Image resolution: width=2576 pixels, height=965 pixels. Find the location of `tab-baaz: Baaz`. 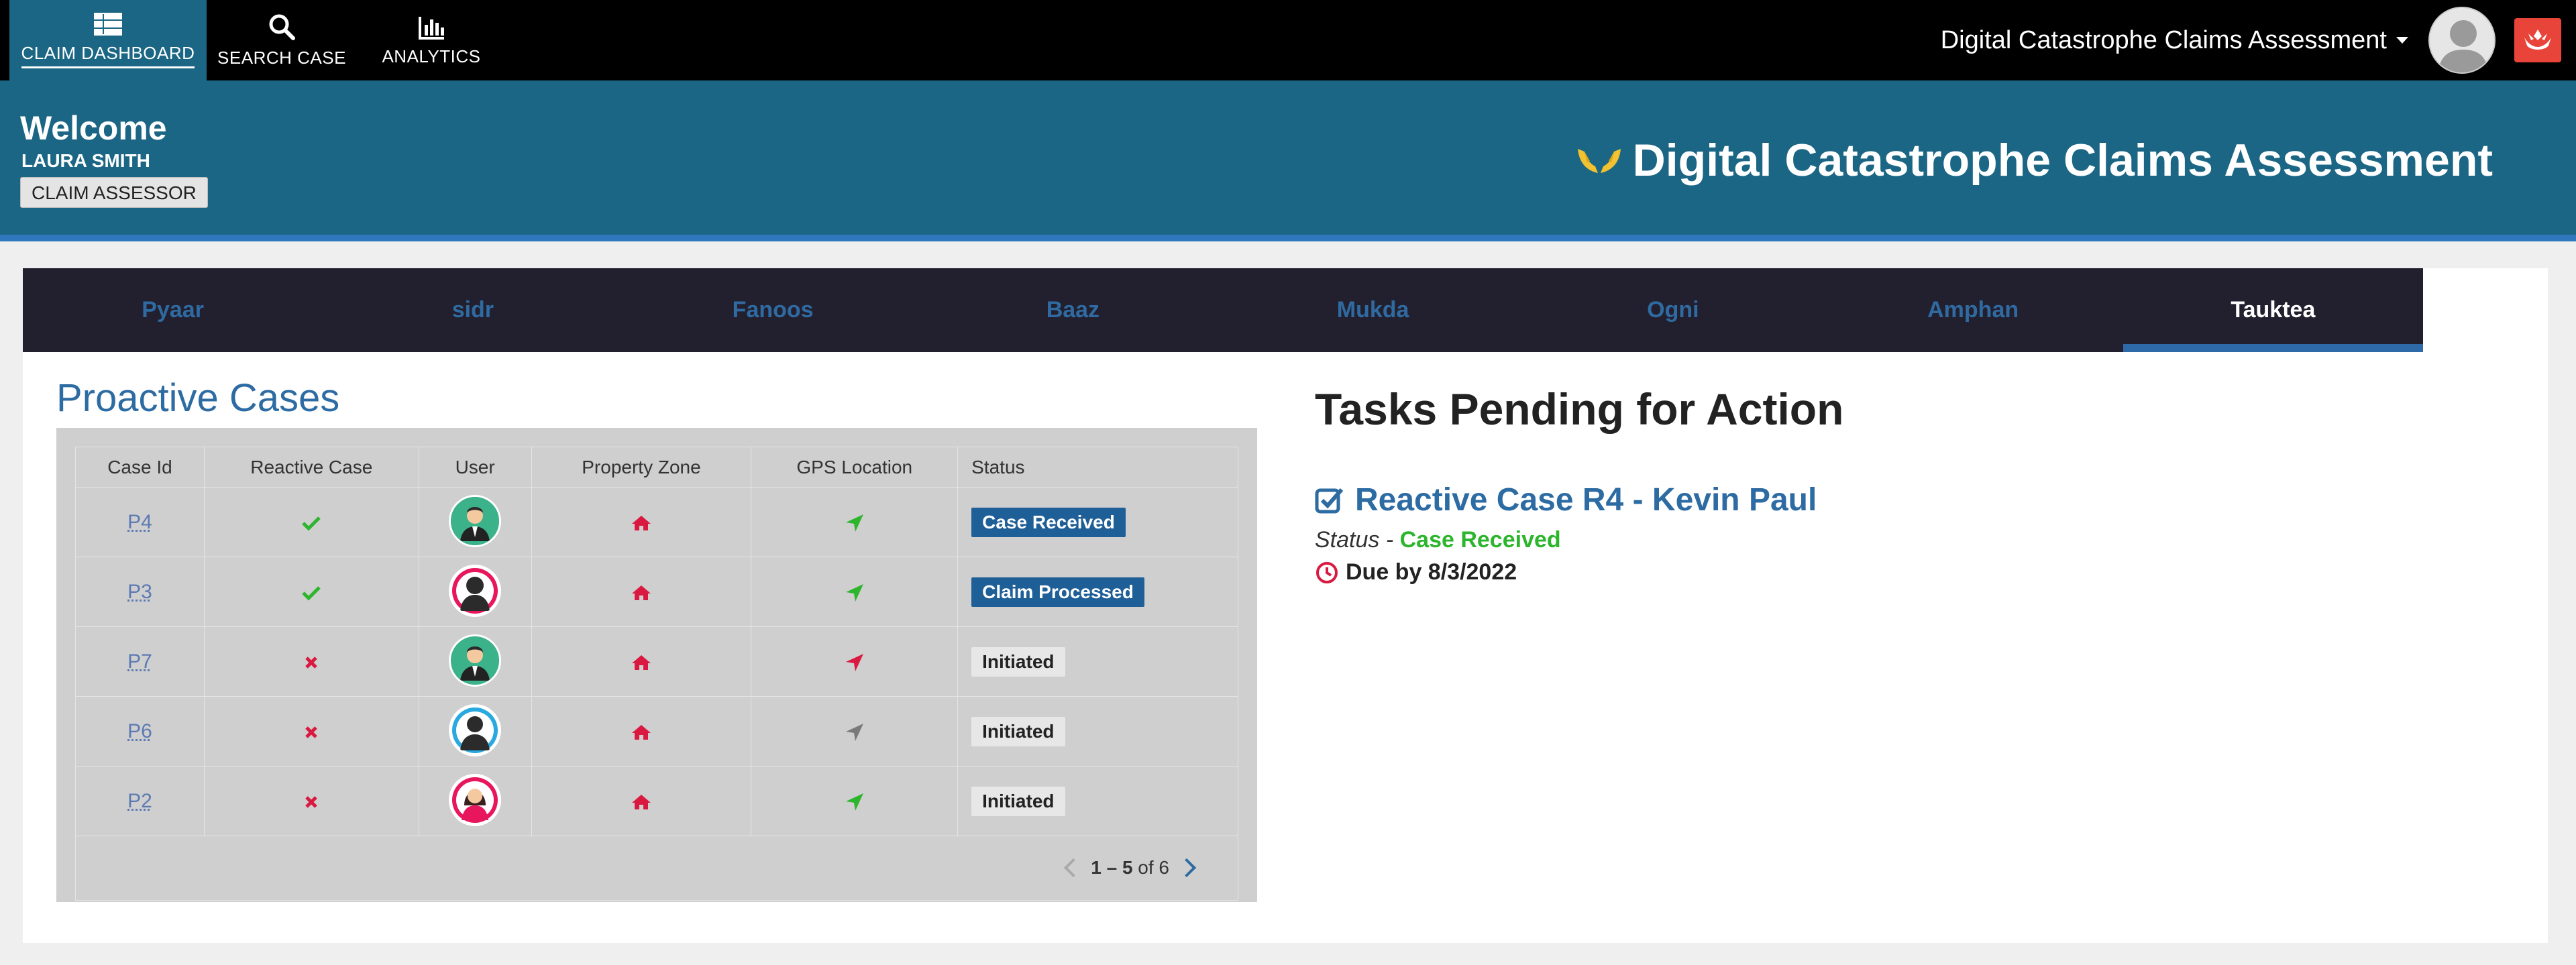

tab-baaz: Baaz is located at coordinates (1073, 310).